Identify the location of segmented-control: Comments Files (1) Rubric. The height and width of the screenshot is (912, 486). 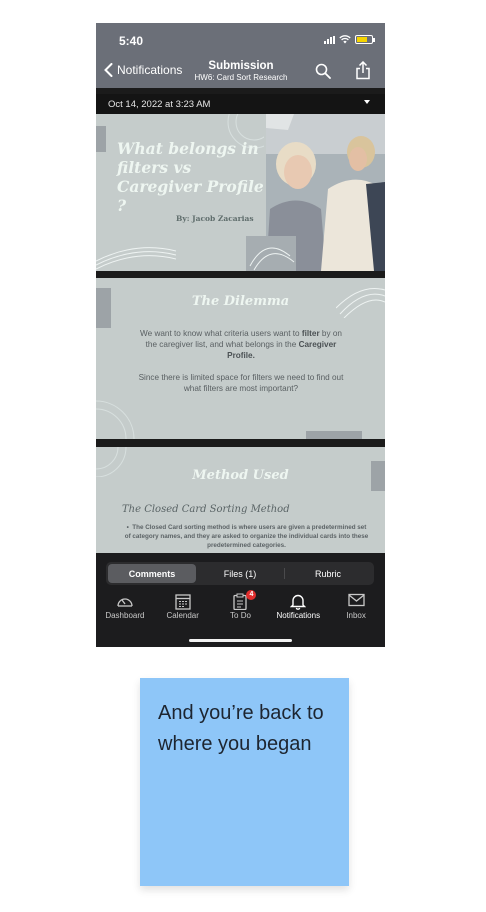
(240, 573).